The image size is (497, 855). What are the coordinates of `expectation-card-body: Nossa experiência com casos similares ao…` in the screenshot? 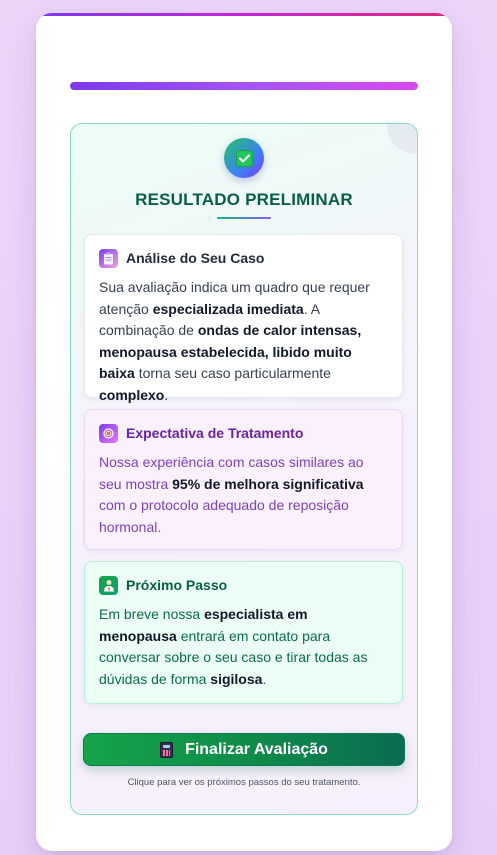 It's located at (243, 495).